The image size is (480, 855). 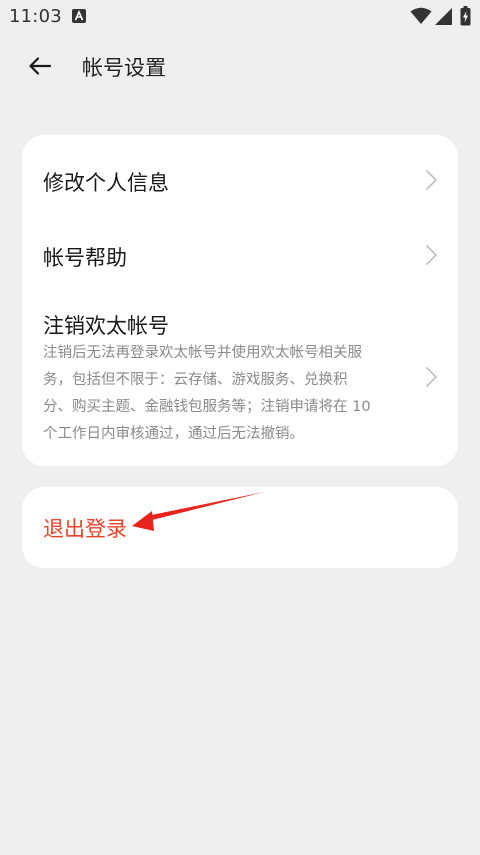 I want to click on logout-card: 退出登录, so click(x=240, y=527).